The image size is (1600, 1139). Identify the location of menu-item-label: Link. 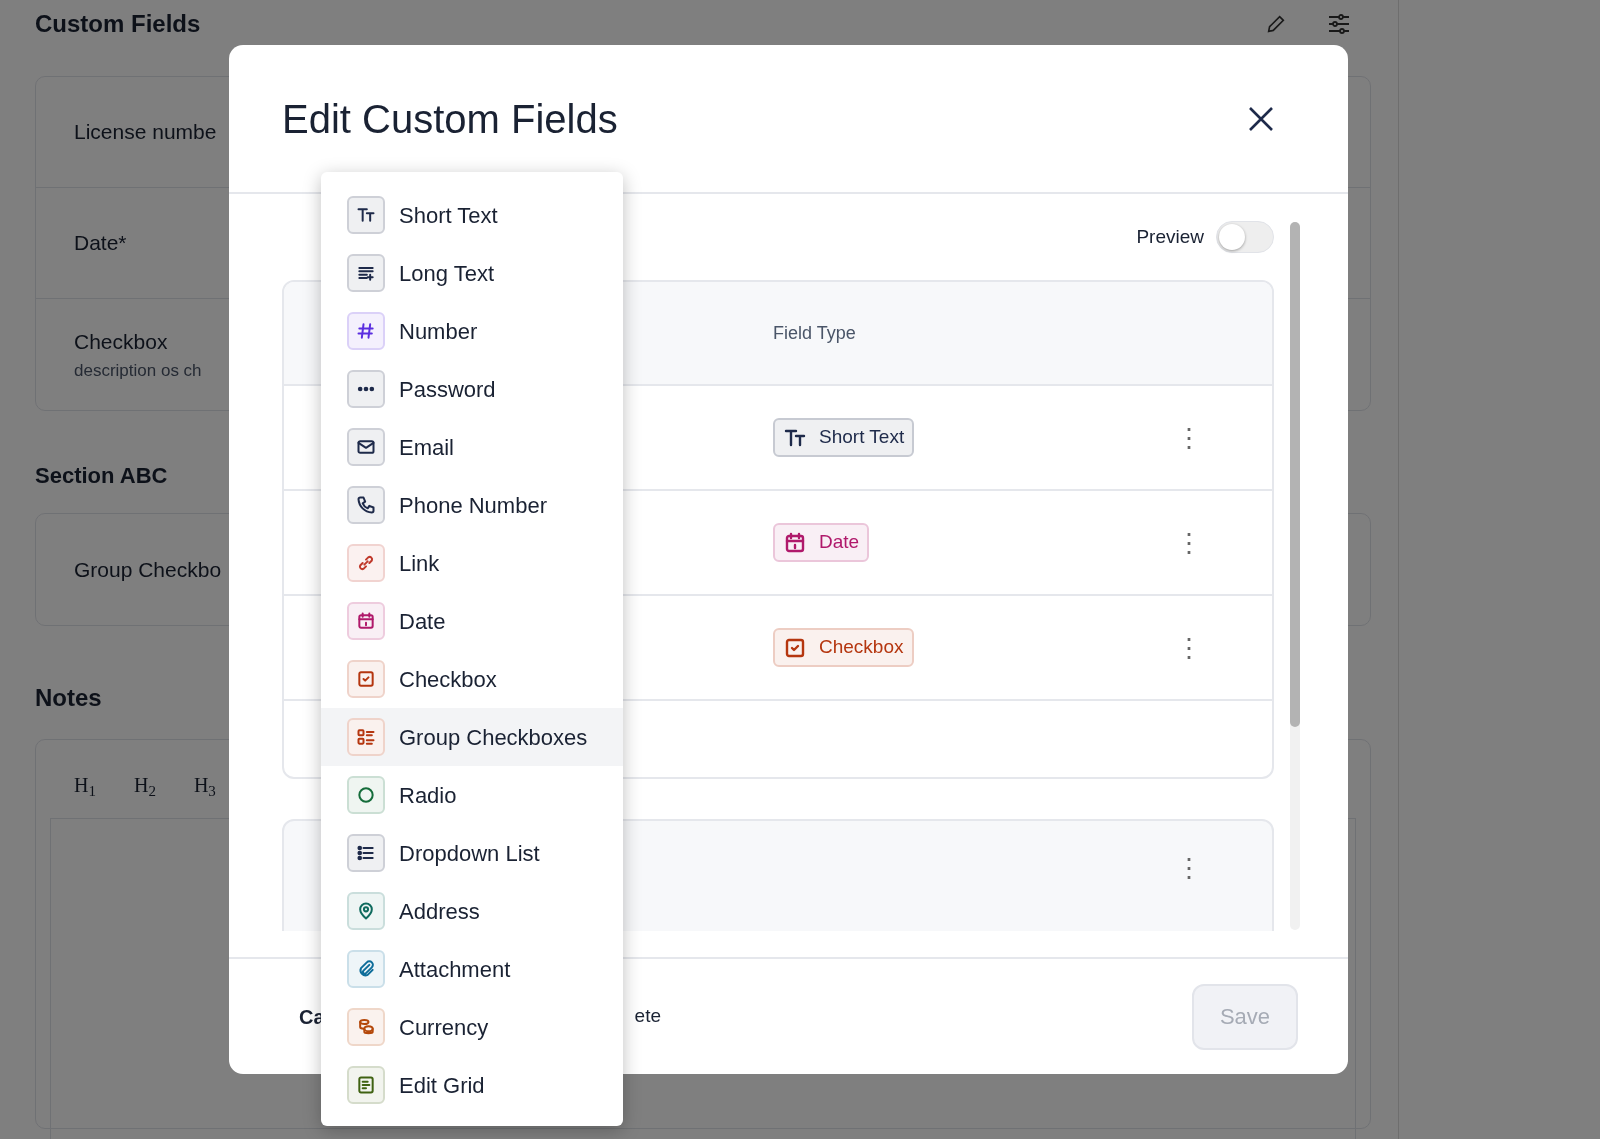
(419, 563).